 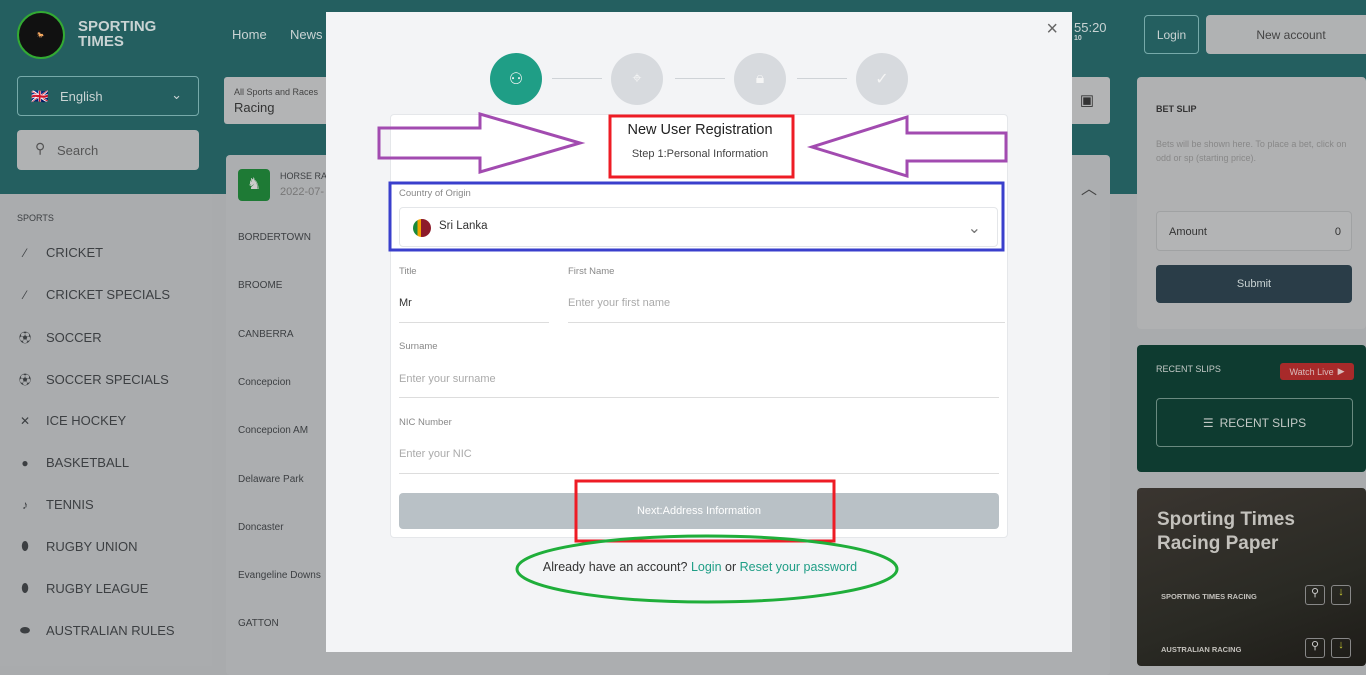 What do you see at coordinates (304, 176) in the screenshot?
I see `race-title: HORSE RA` at bounding box center [304, 176].